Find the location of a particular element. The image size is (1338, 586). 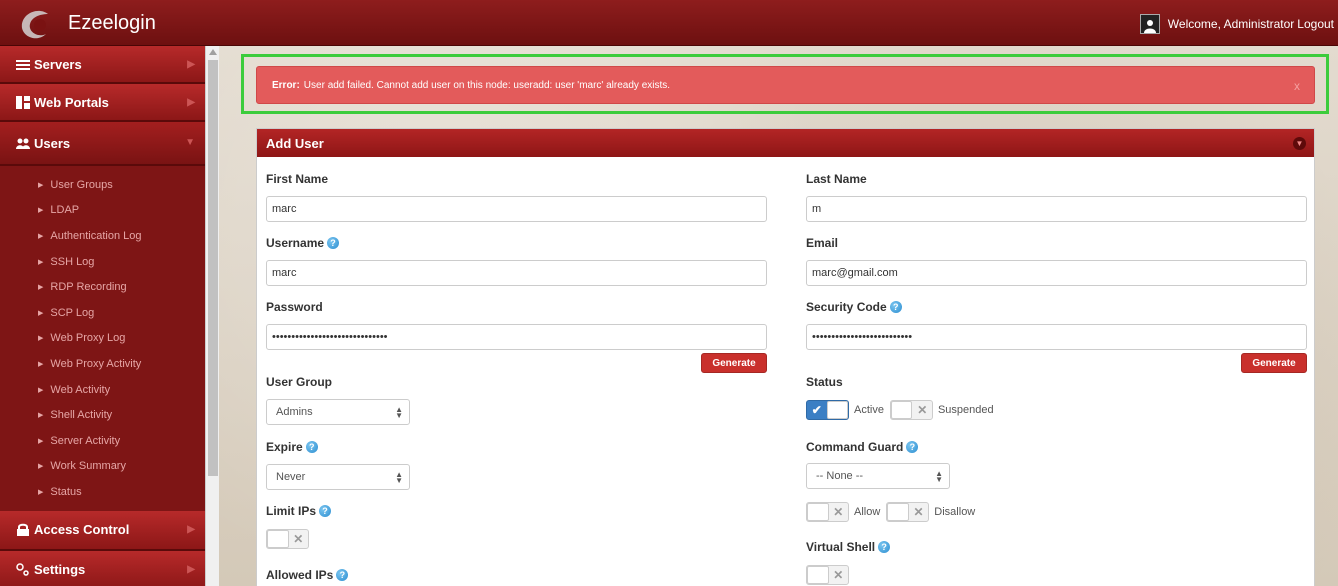

submenu-item-server-activity: ▶ Server Activity is located at coordinates (102, 441).